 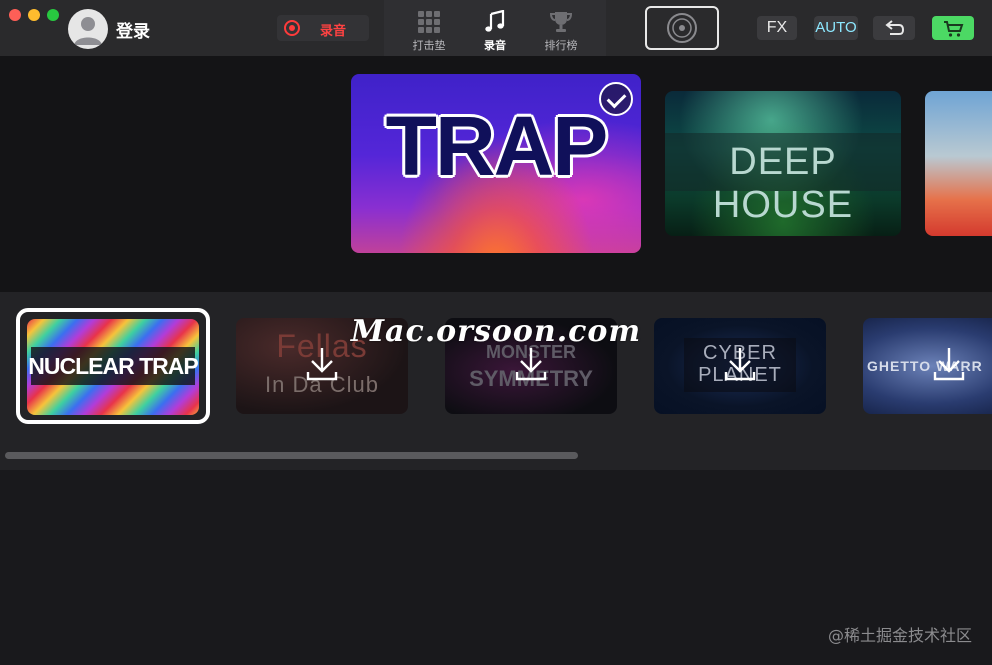 What do you see at coordinates (561, 45) in the screenshot?
I see `tab-leaderboard-label: 排行榜` at bounding box center [561, 45].